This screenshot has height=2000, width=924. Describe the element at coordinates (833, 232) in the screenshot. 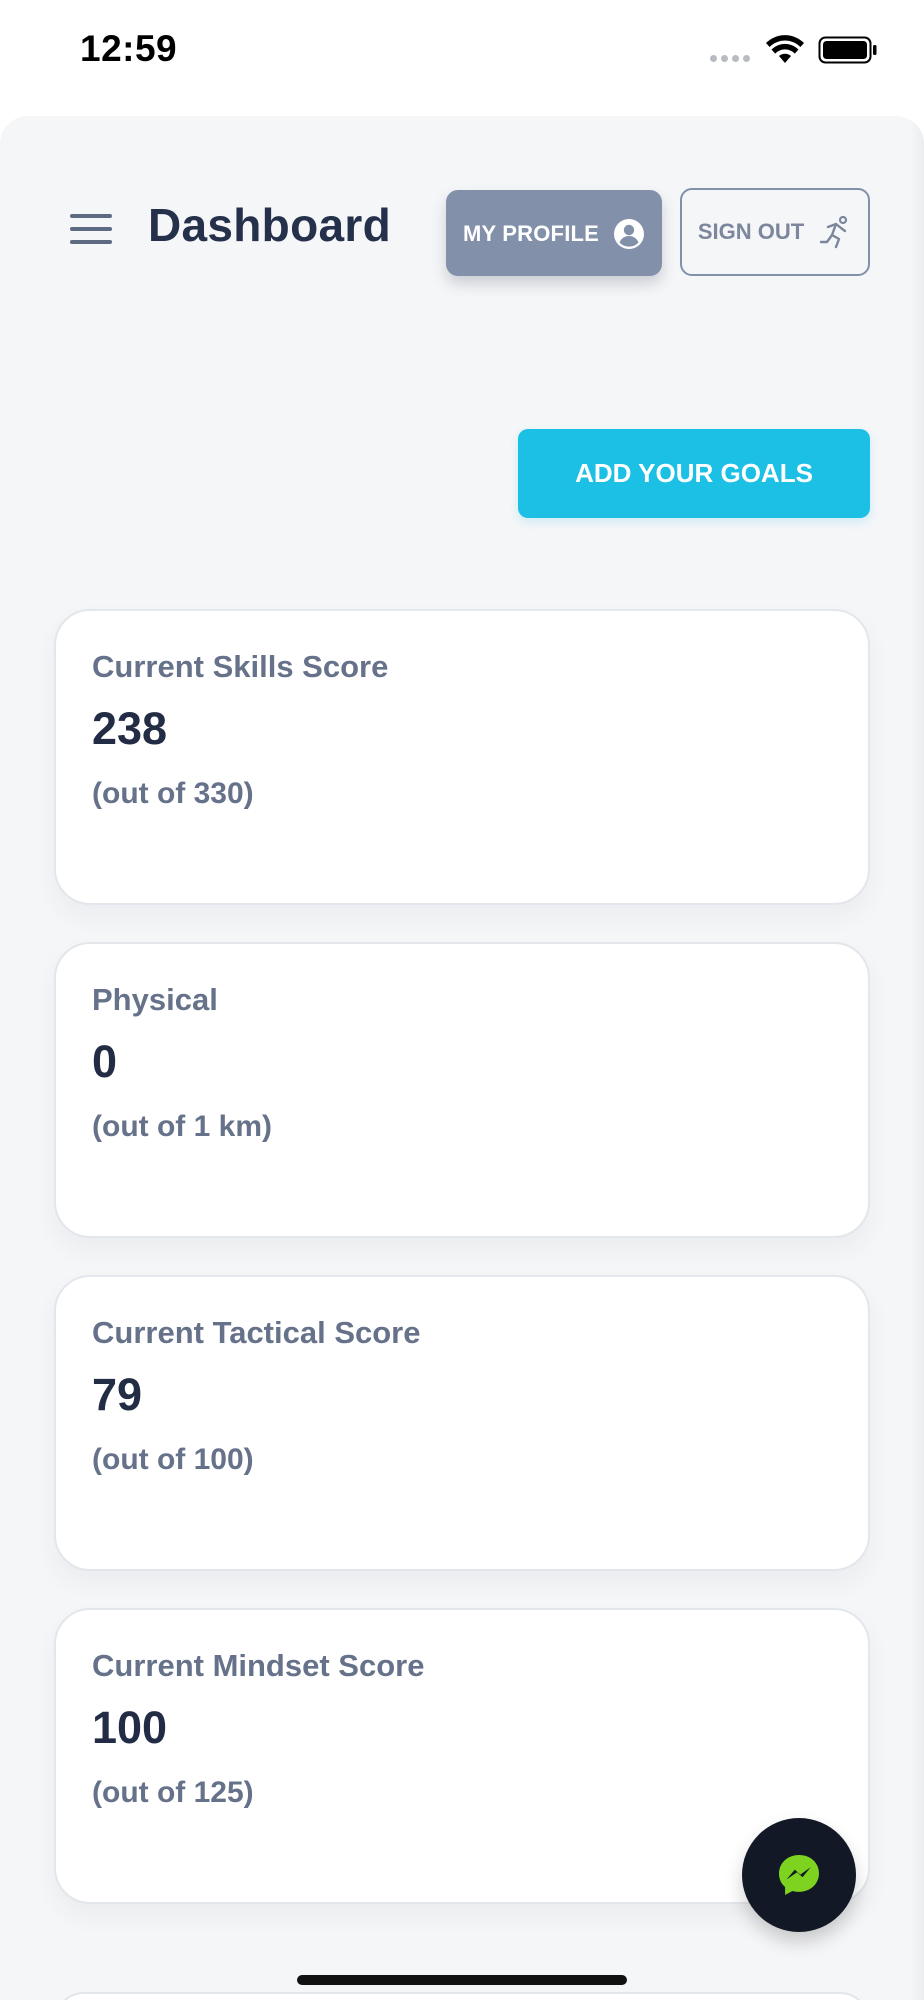

I see `running-person-icon` at that location.